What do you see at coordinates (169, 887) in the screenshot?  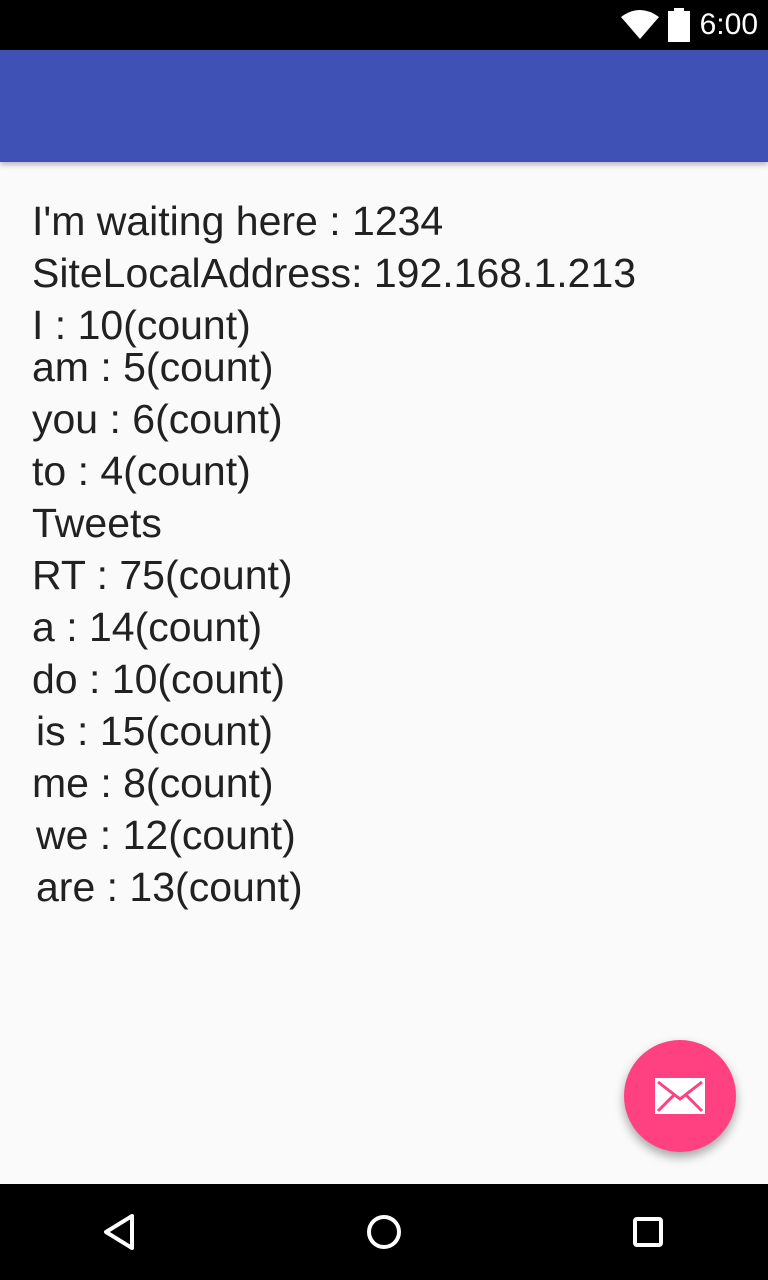 I see `word-count-line: are : 13(count)` at bounding box center [169, 887].